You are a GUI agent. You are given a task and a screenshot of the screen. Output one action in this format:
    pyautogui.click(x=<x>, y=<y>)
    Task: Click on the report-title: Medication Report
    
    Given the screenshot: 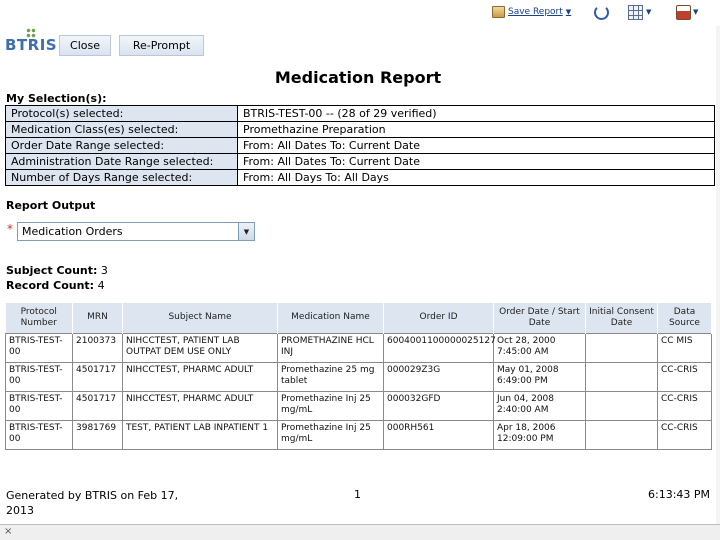 What is the action you would take?
    pyautogui.click(x=358, y=77)
    